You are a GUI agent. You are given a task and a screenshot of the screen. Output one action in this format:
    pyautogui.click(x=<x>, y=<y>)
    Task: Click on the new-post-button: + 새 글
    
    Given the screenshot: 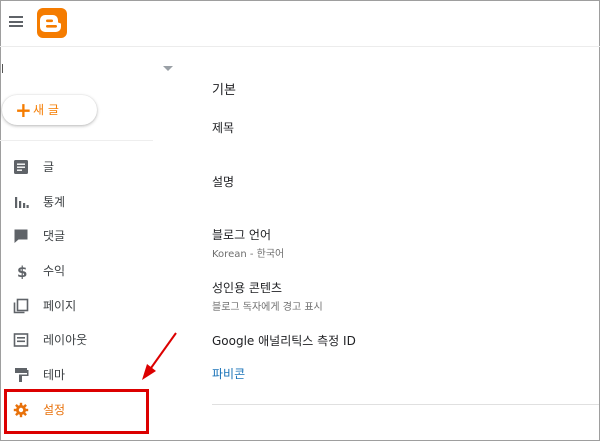 What is the action you would take?
    pyautogui.click(x=49, y=110)
    